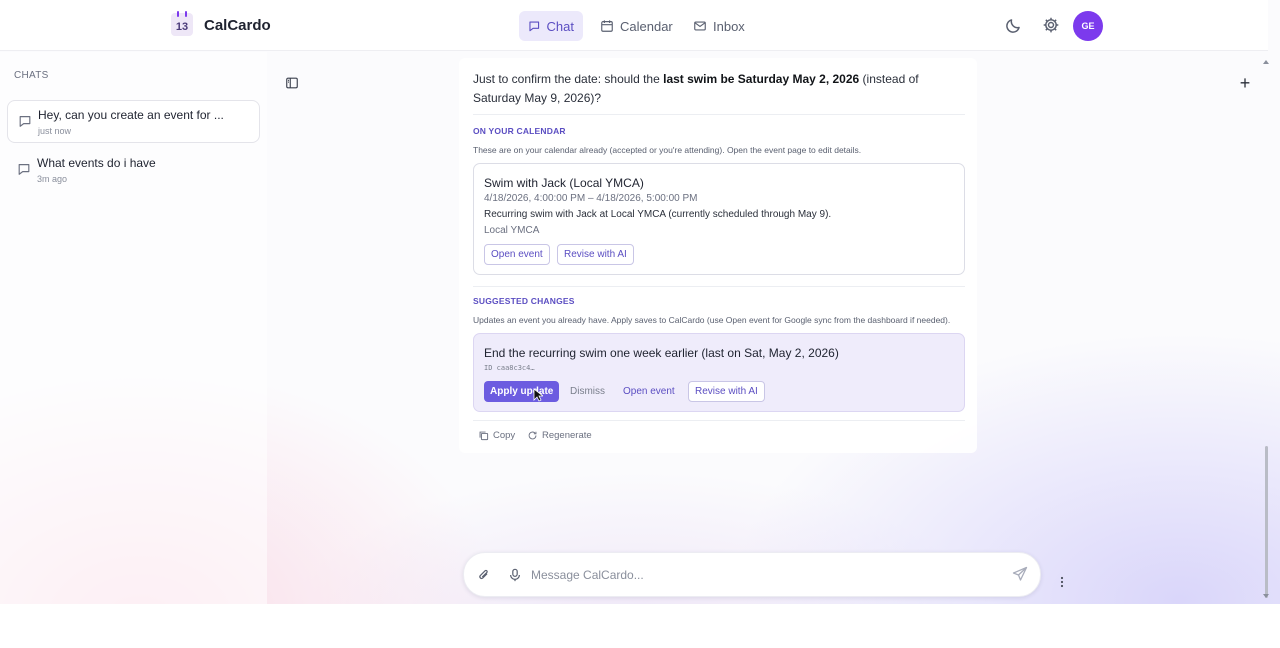  I want to click on nav-chat: Chat, so click(551, 26).